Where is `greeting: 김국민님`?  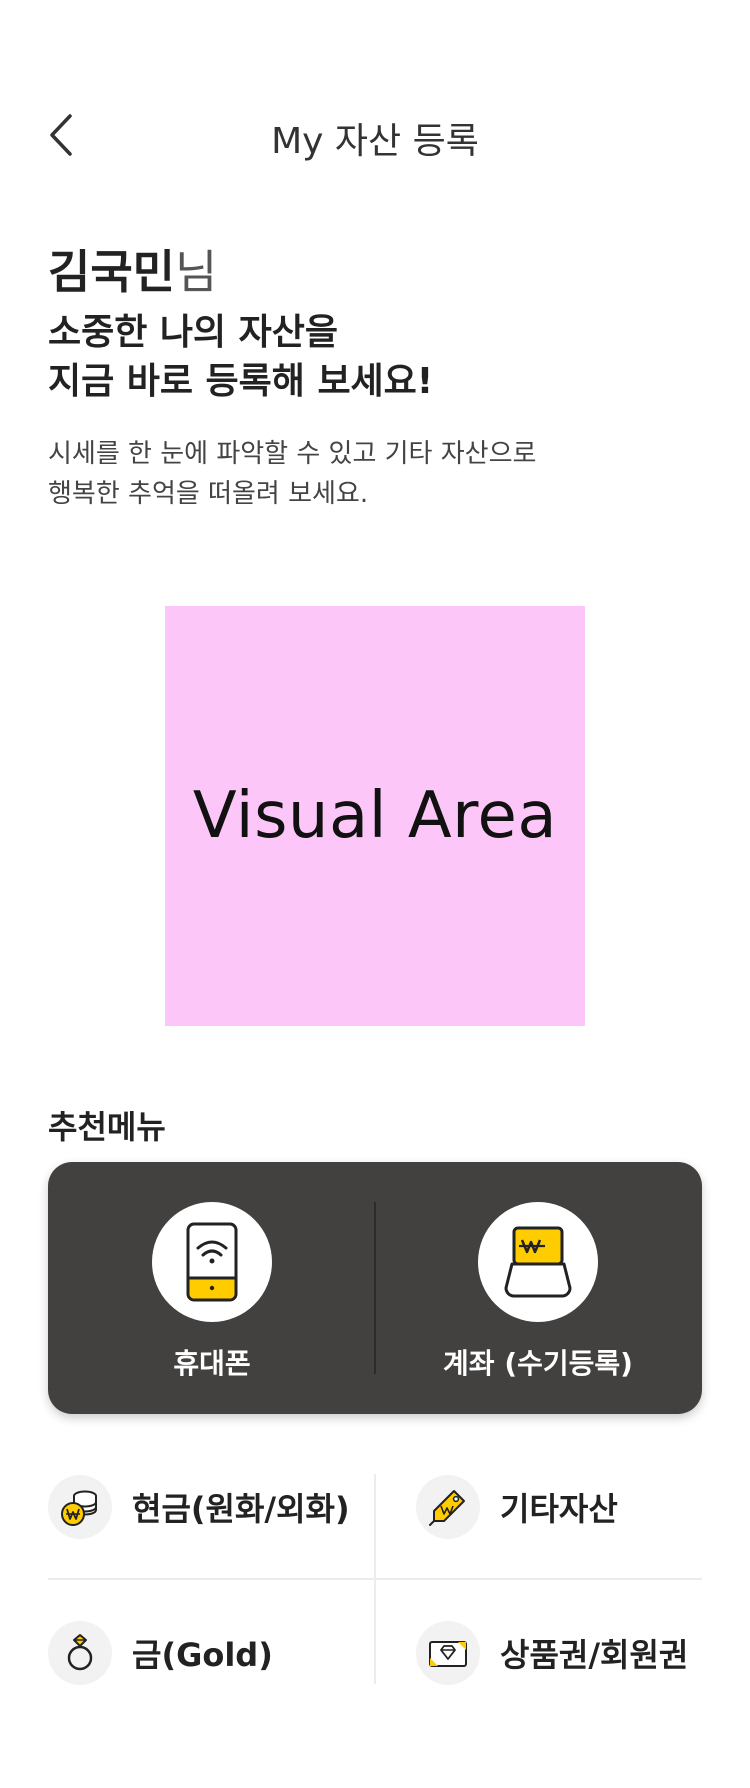 greeting: 김국민님 is located at coordinates (132, 269).